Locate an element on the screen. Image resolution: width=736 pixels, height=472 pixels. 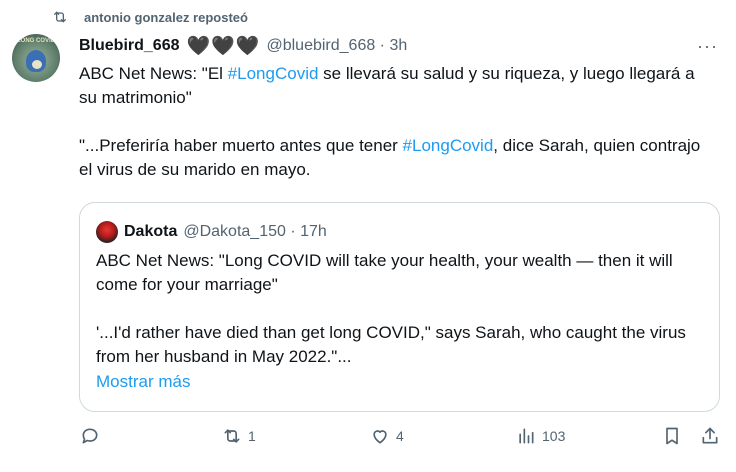
heart-icon is located at coordinates (380, 437).